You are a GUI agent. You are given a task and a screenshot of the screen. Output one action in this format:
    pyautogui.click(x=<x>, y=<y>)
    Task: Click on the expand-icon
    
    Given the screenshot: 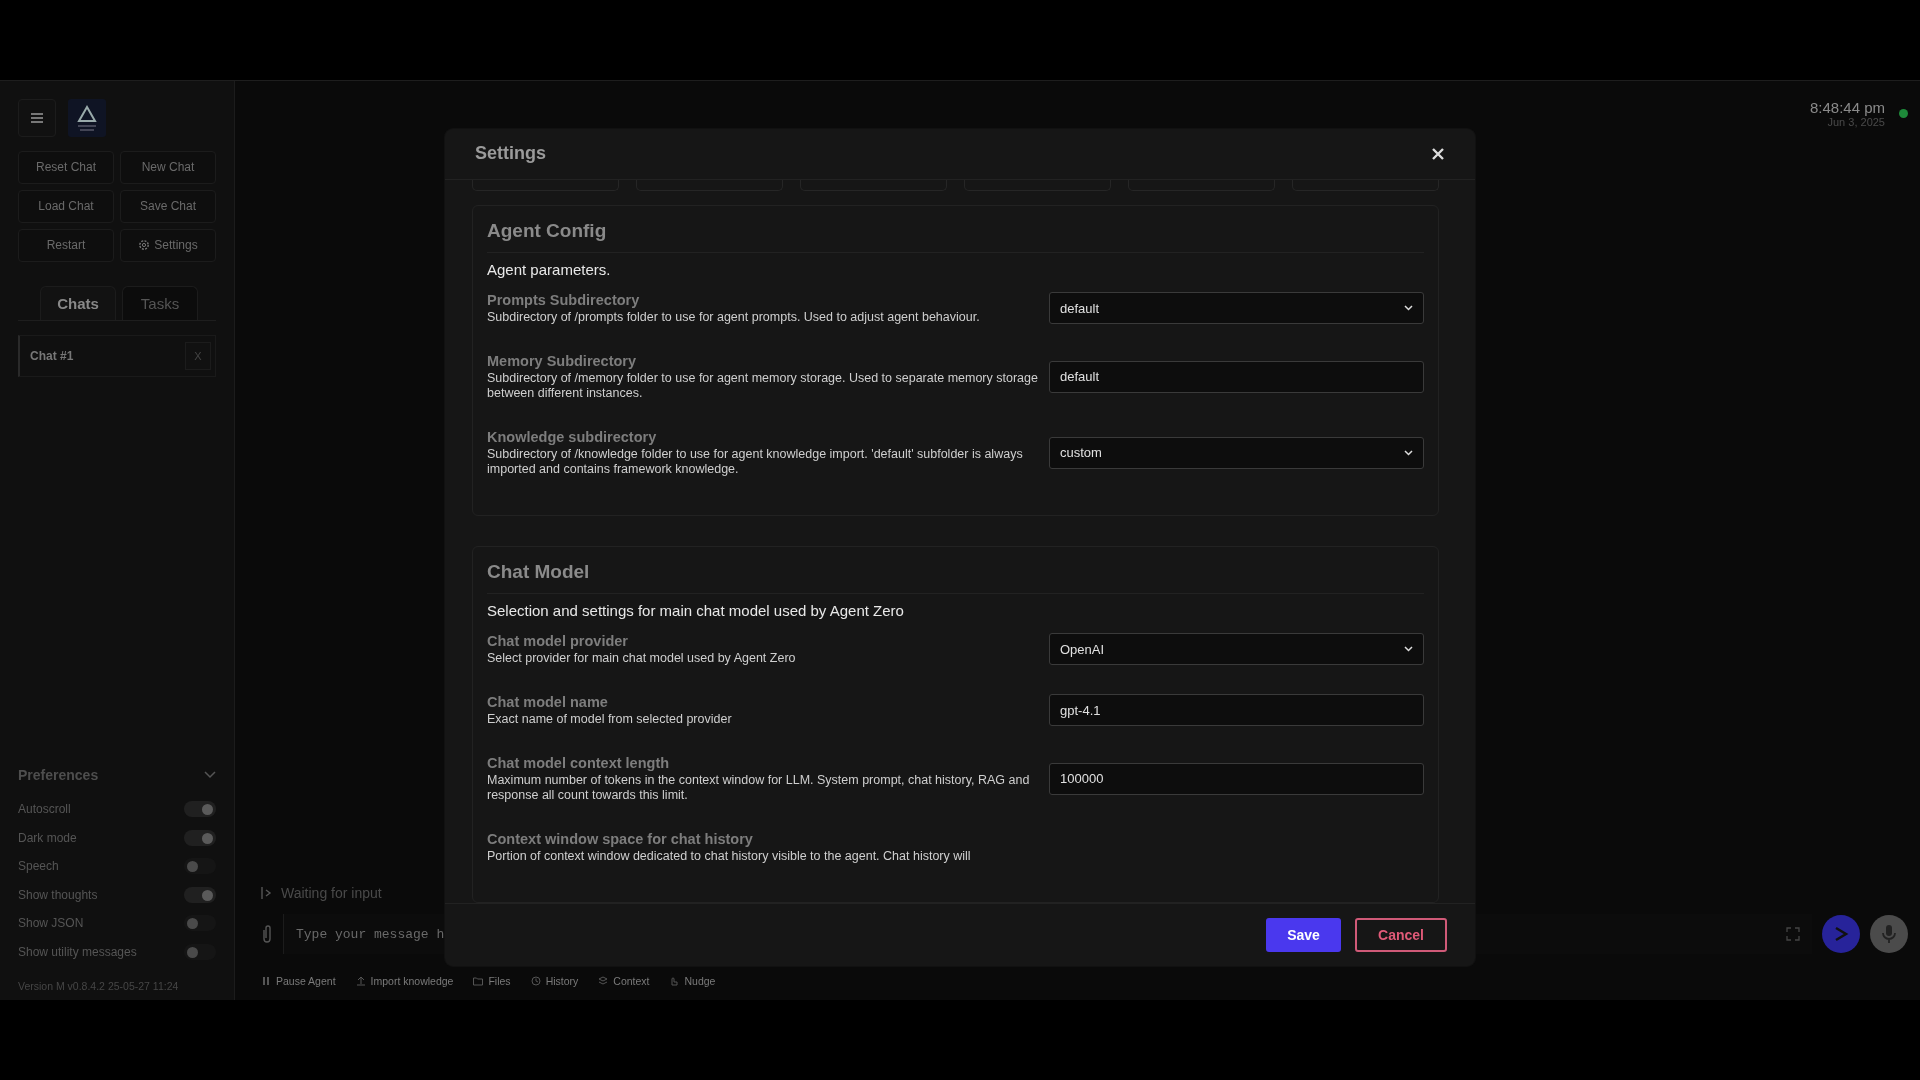 What is the action you would take?
    pyautogui.click(x=1793, y=934)
    